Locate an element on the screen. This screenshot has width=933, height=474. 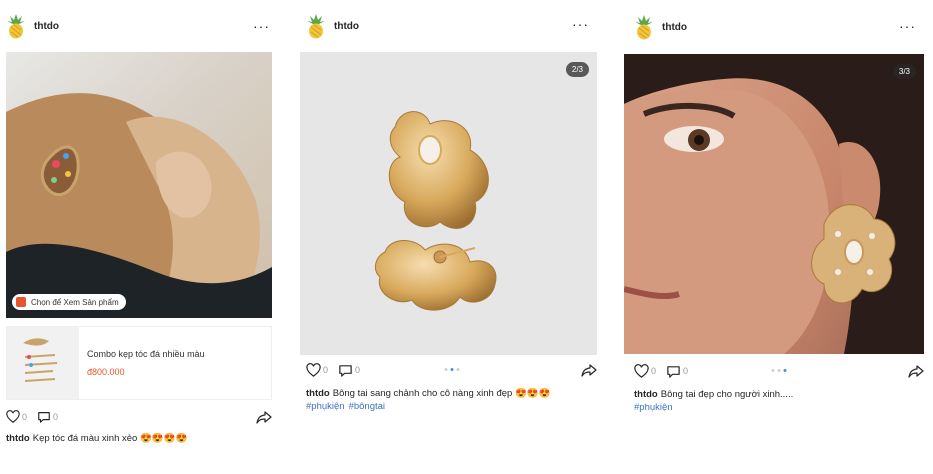
hashtags: #phụkiện #bôngtai is located at coordinates (451, 406).